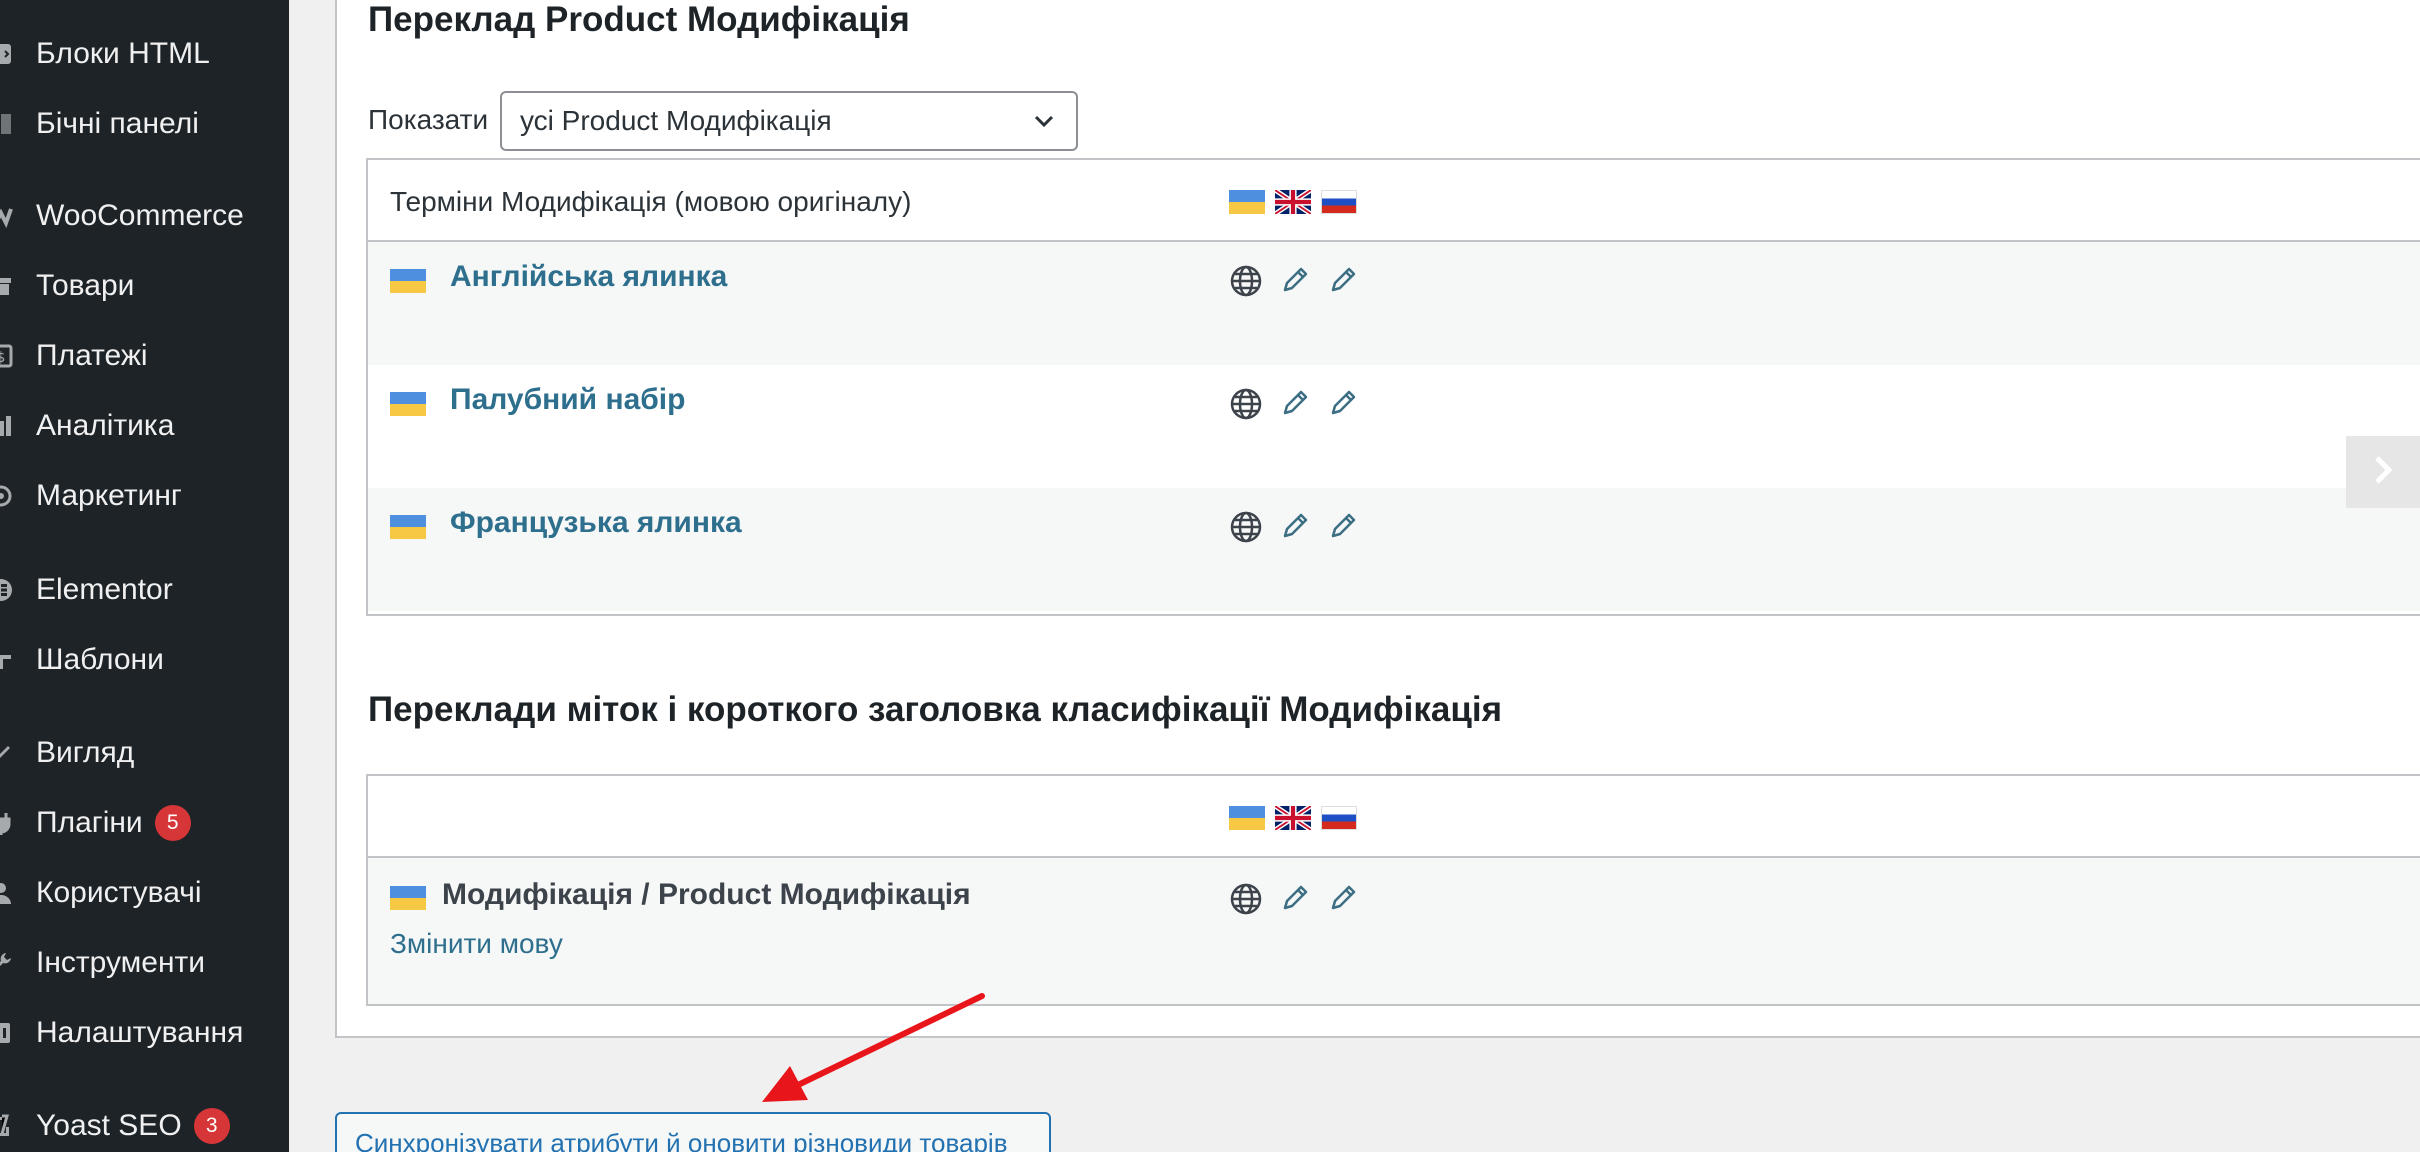  What do you see at coordinates (476, 944) in the screenshot?
I see `change-language-link: Змінити мову` at bounding box center [476, 944].